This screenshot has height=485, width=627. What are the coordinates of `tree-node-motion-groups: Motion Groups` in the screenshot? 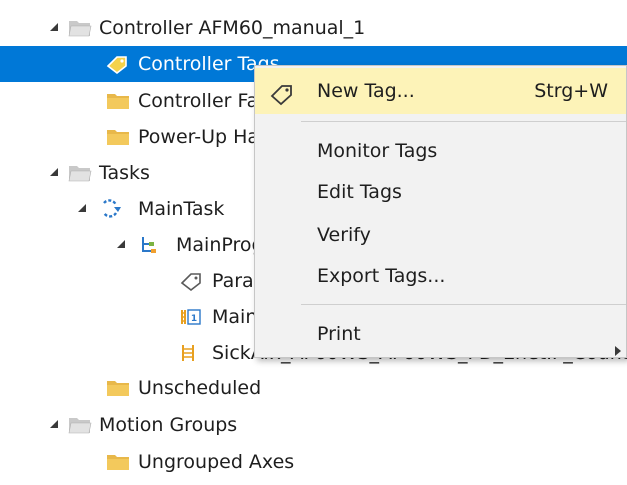 It's located at (313, 425).